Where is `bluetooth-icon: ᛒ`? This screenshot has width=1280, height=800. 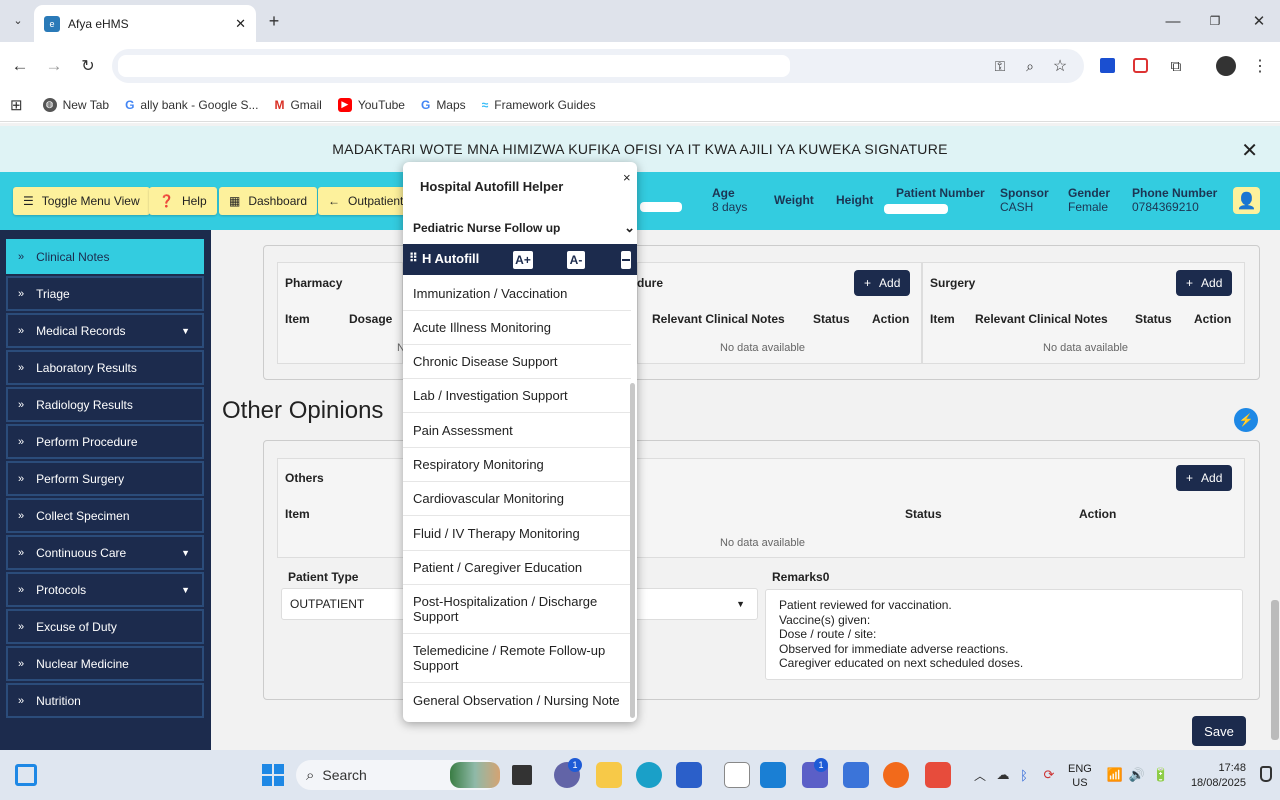
bluetooth-icon: ᛒ is located at coordinates (1024, 775).